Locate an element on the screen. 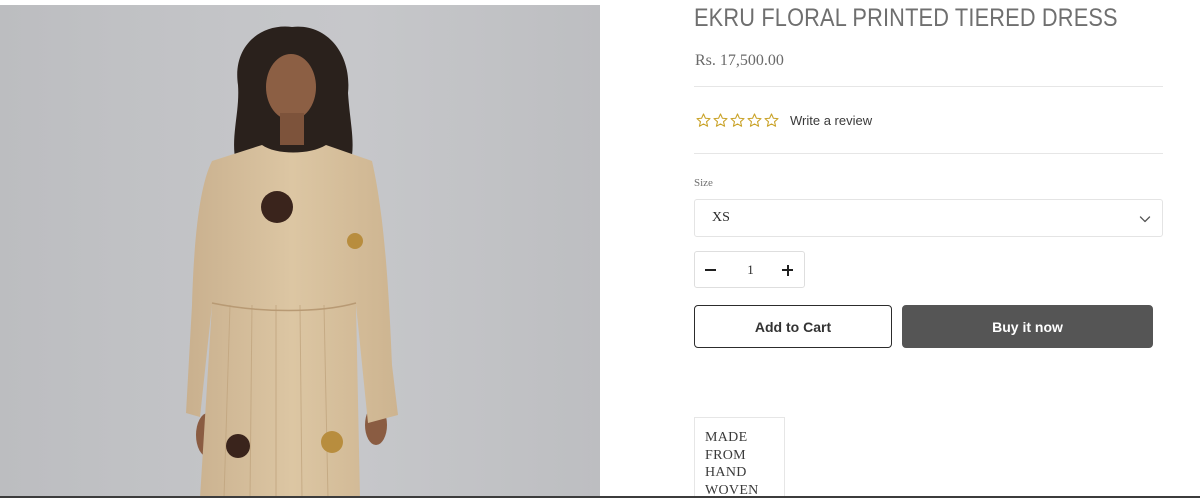  badge-line: MADE is located at coordinates (726, 437).